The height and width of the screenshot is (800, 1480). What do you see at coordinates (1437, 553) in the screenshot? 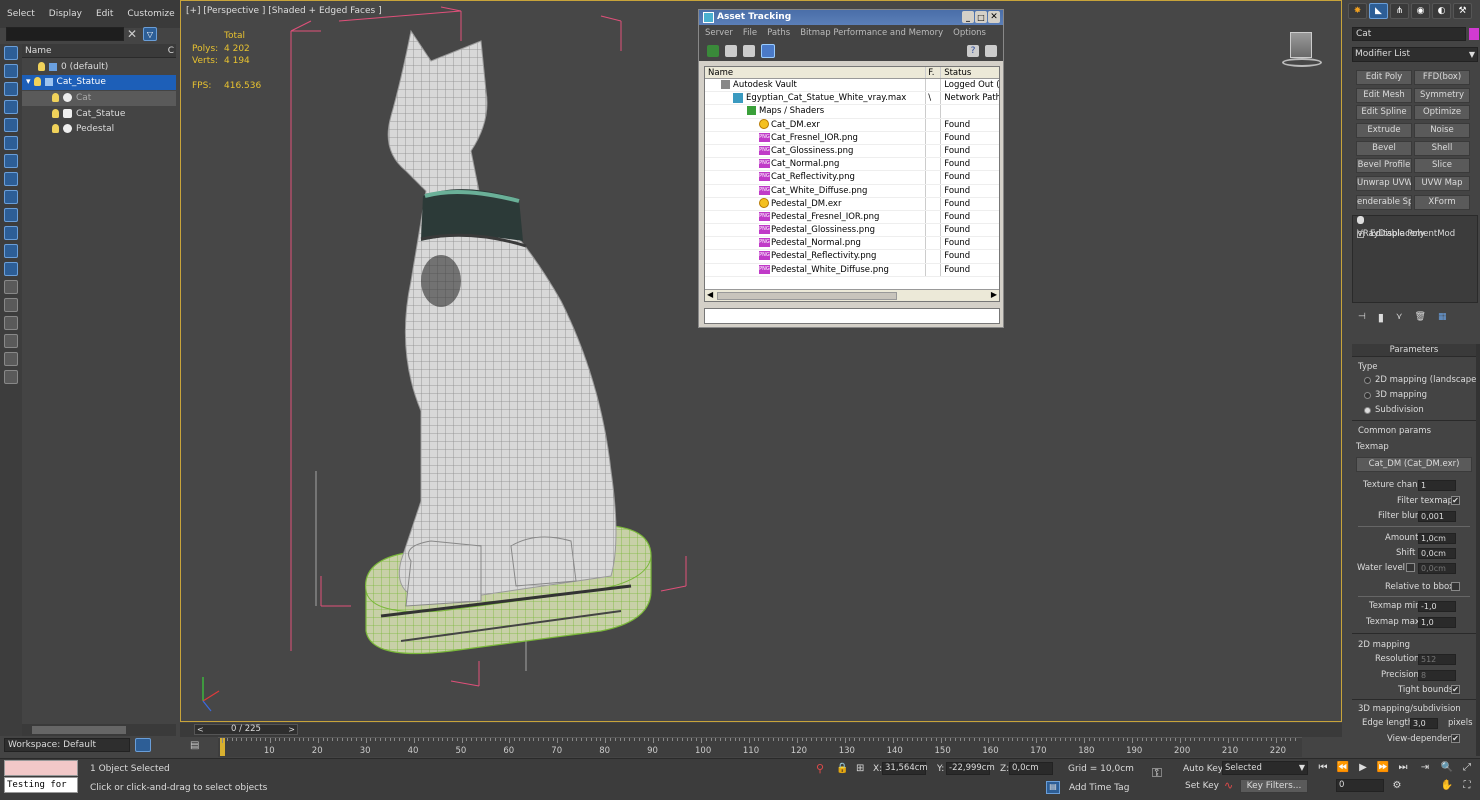
I see `shift-input: 0,0cm` at bounding box center [1437, 553].